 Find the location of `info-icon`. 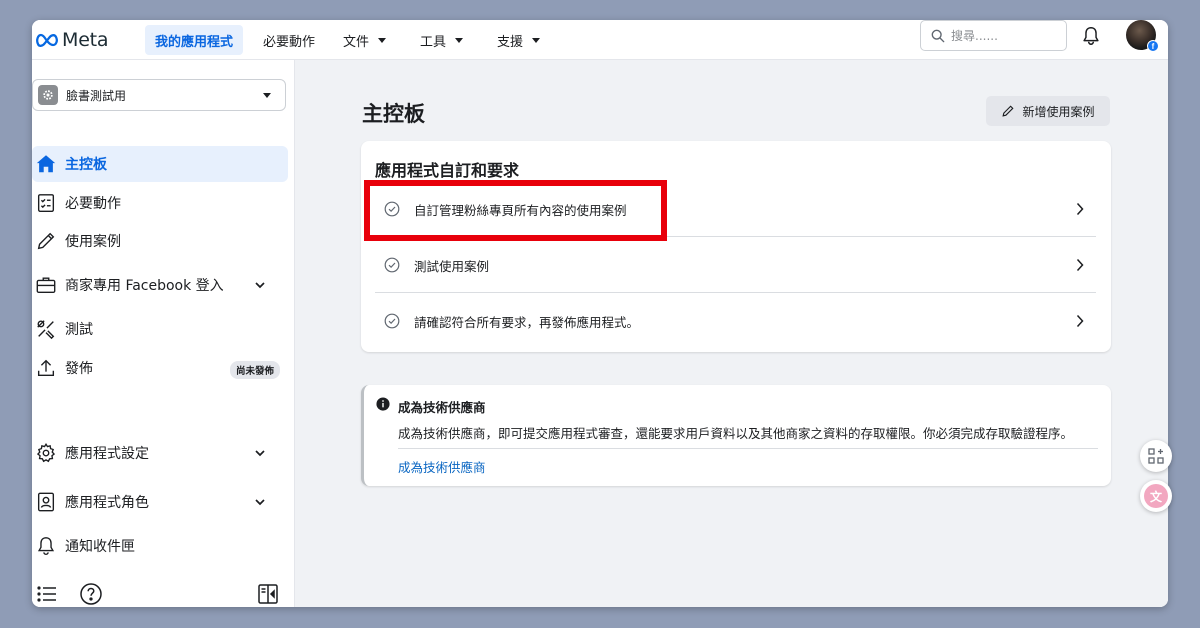

info-icon is located at coordinates (383, 404).